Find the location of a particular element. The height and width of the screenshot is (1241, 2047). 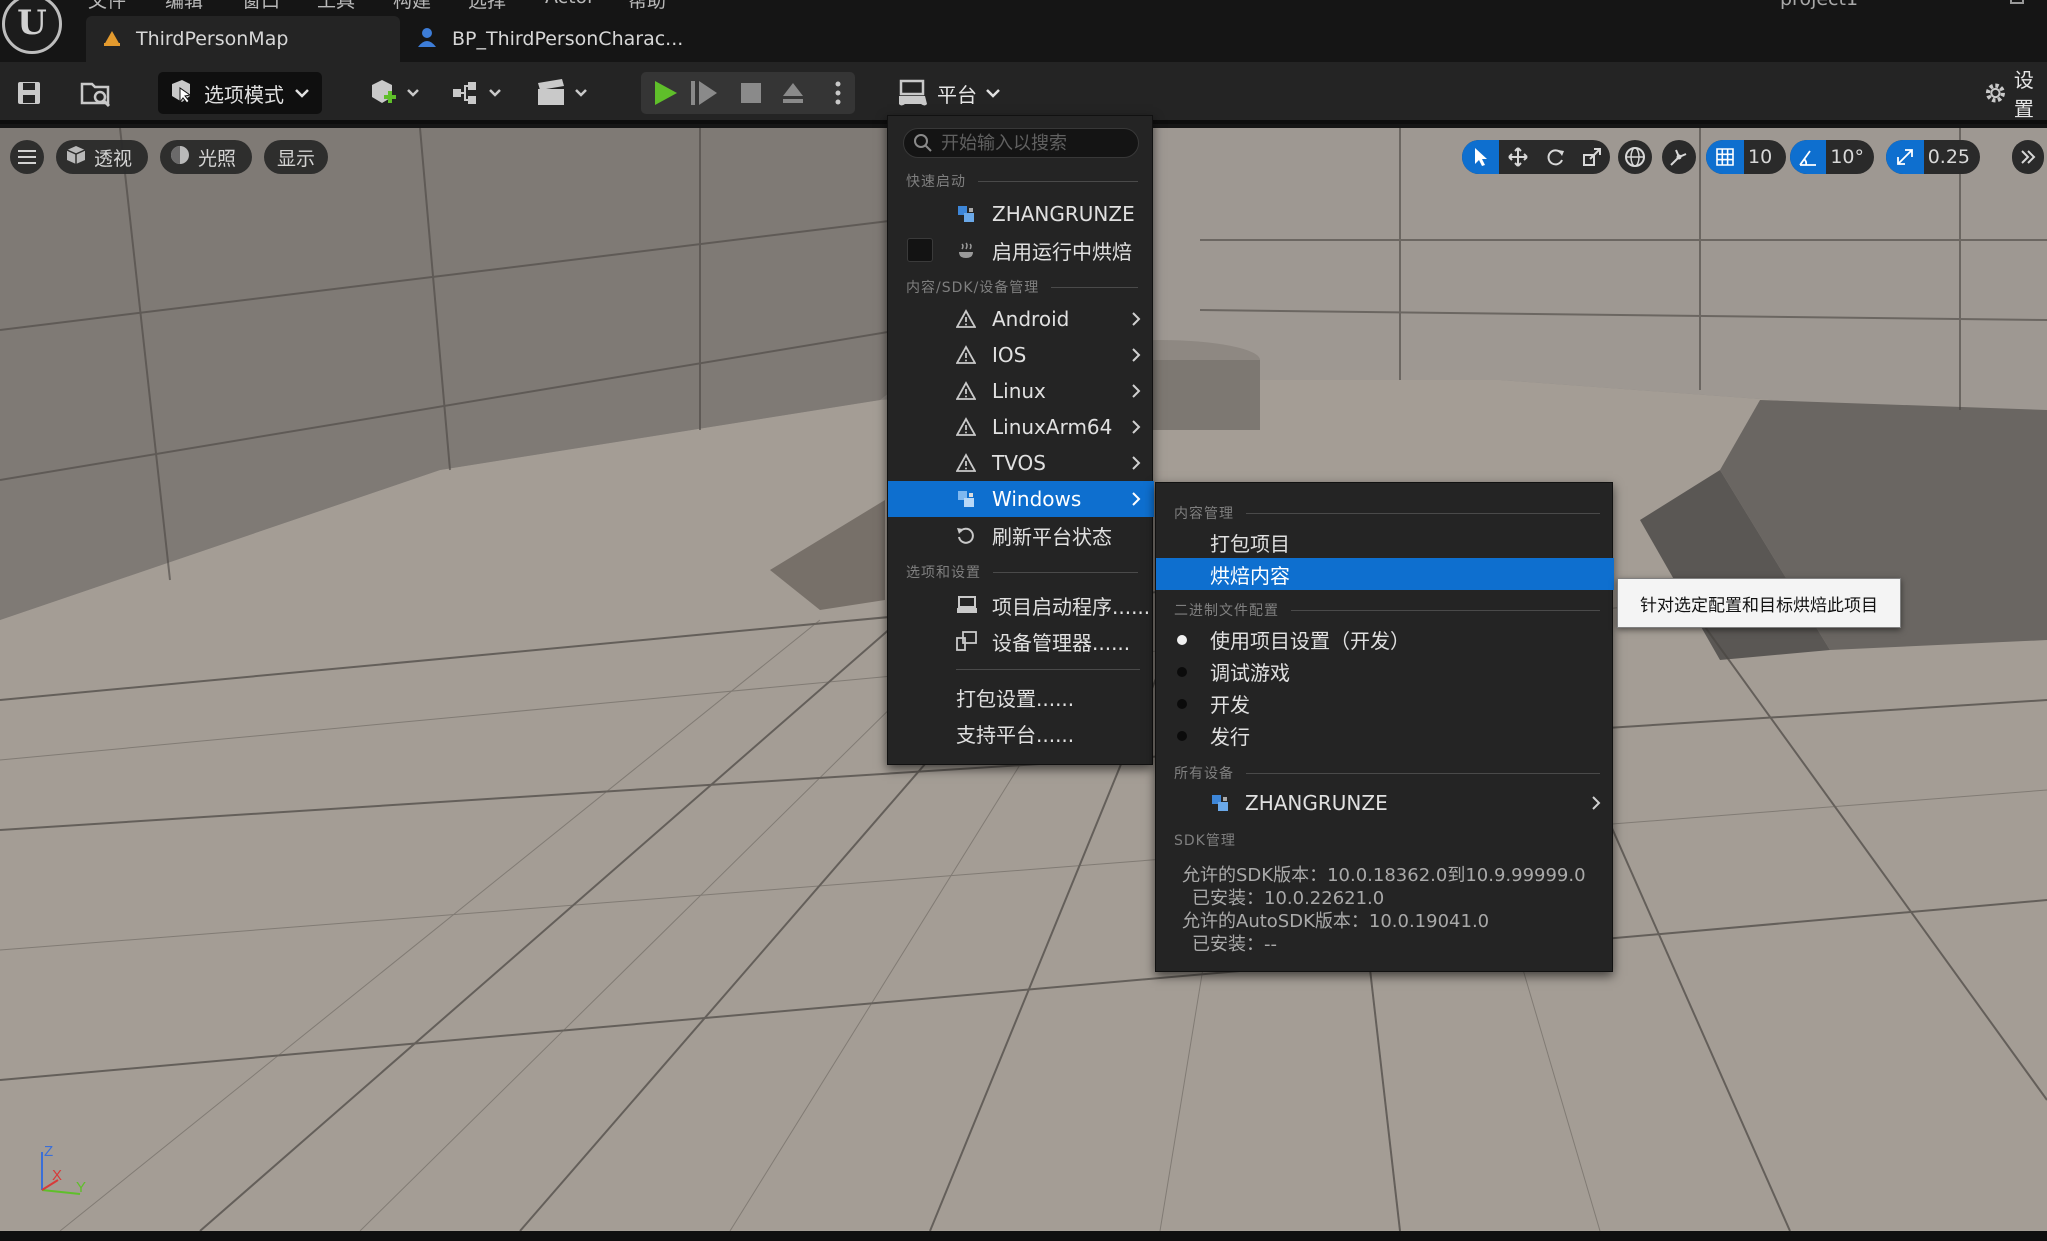

transform-tools is located at coordinates (1536, 157).